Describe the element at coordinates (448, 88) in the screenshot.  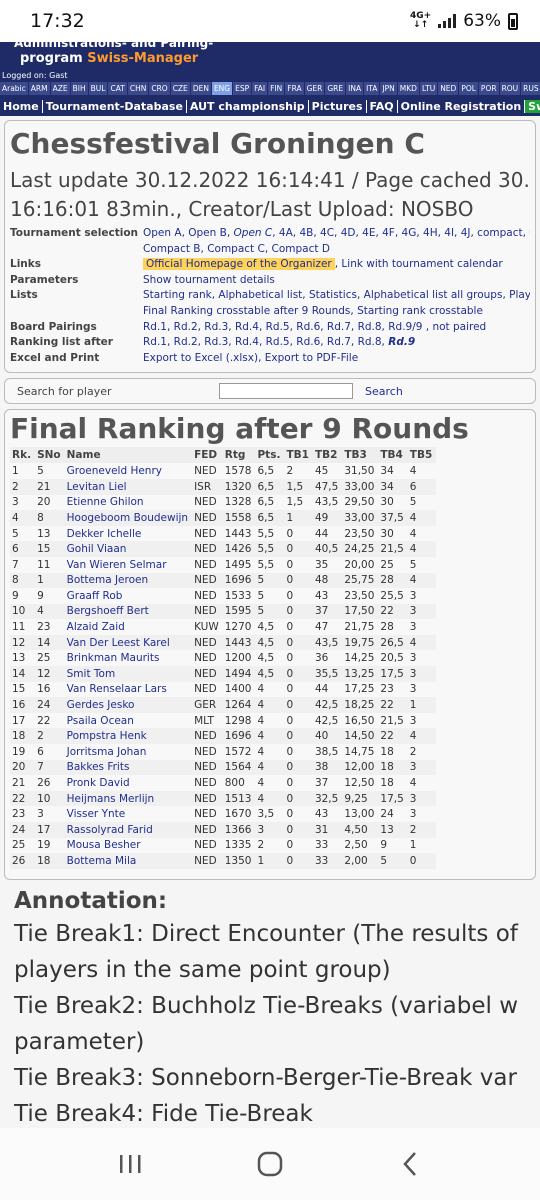
I see `language-22: NED` at that location.